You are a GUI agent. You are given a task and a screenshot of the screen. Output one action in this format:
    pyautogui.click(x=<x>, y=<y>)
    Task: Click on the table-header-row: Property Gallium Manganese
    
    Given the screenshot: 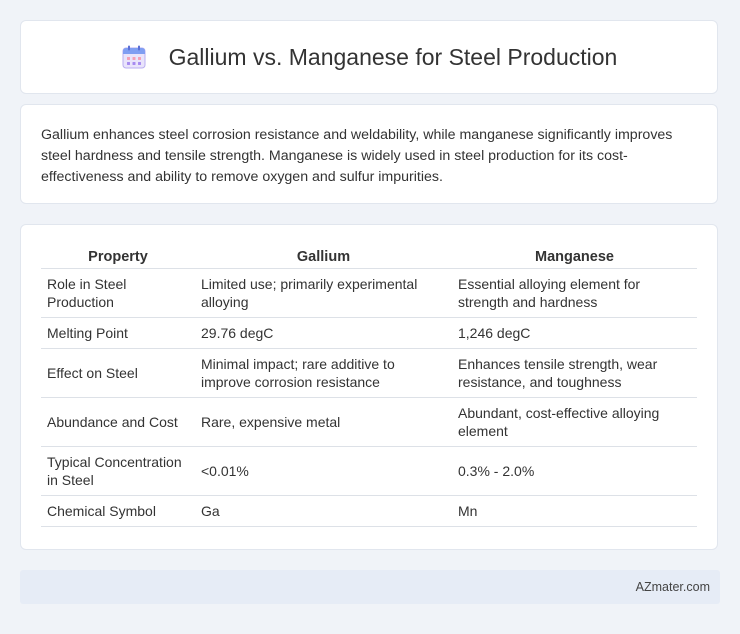 What is the action you would take?
    pyautogui.click(x=369, y=256)
    